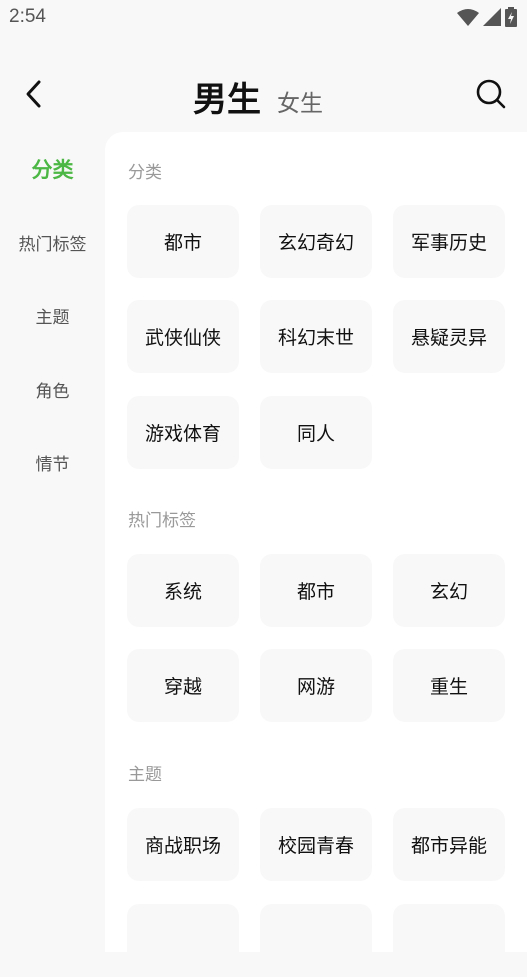 The height and width of the screenshot is (977, 527). I want to click on sidebar-item-category: 分类, so click(52, 169).